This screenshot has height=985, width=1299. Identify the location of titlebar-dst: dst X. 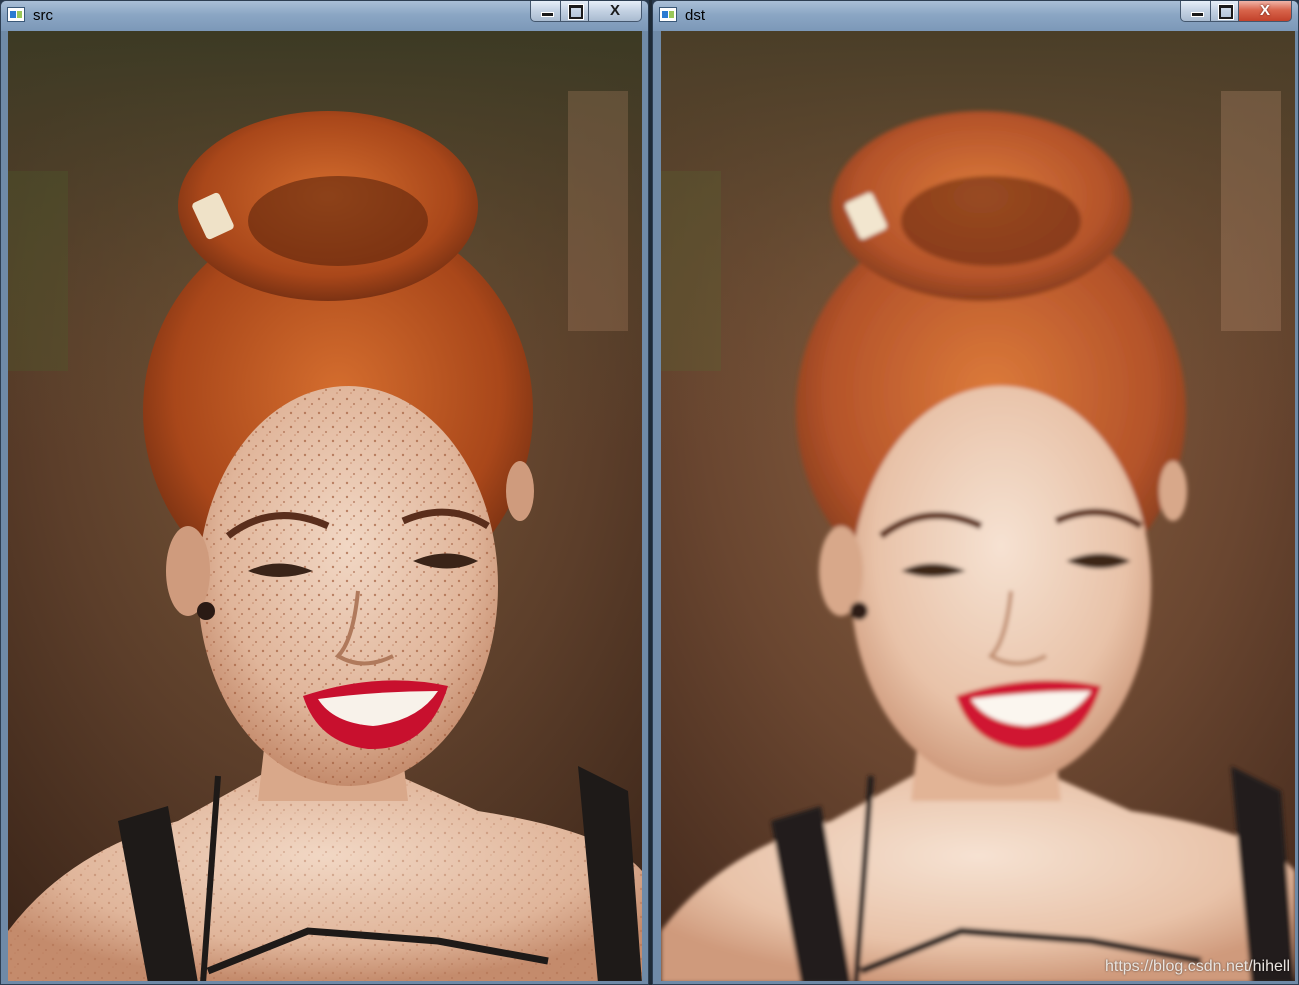
(975, 16).